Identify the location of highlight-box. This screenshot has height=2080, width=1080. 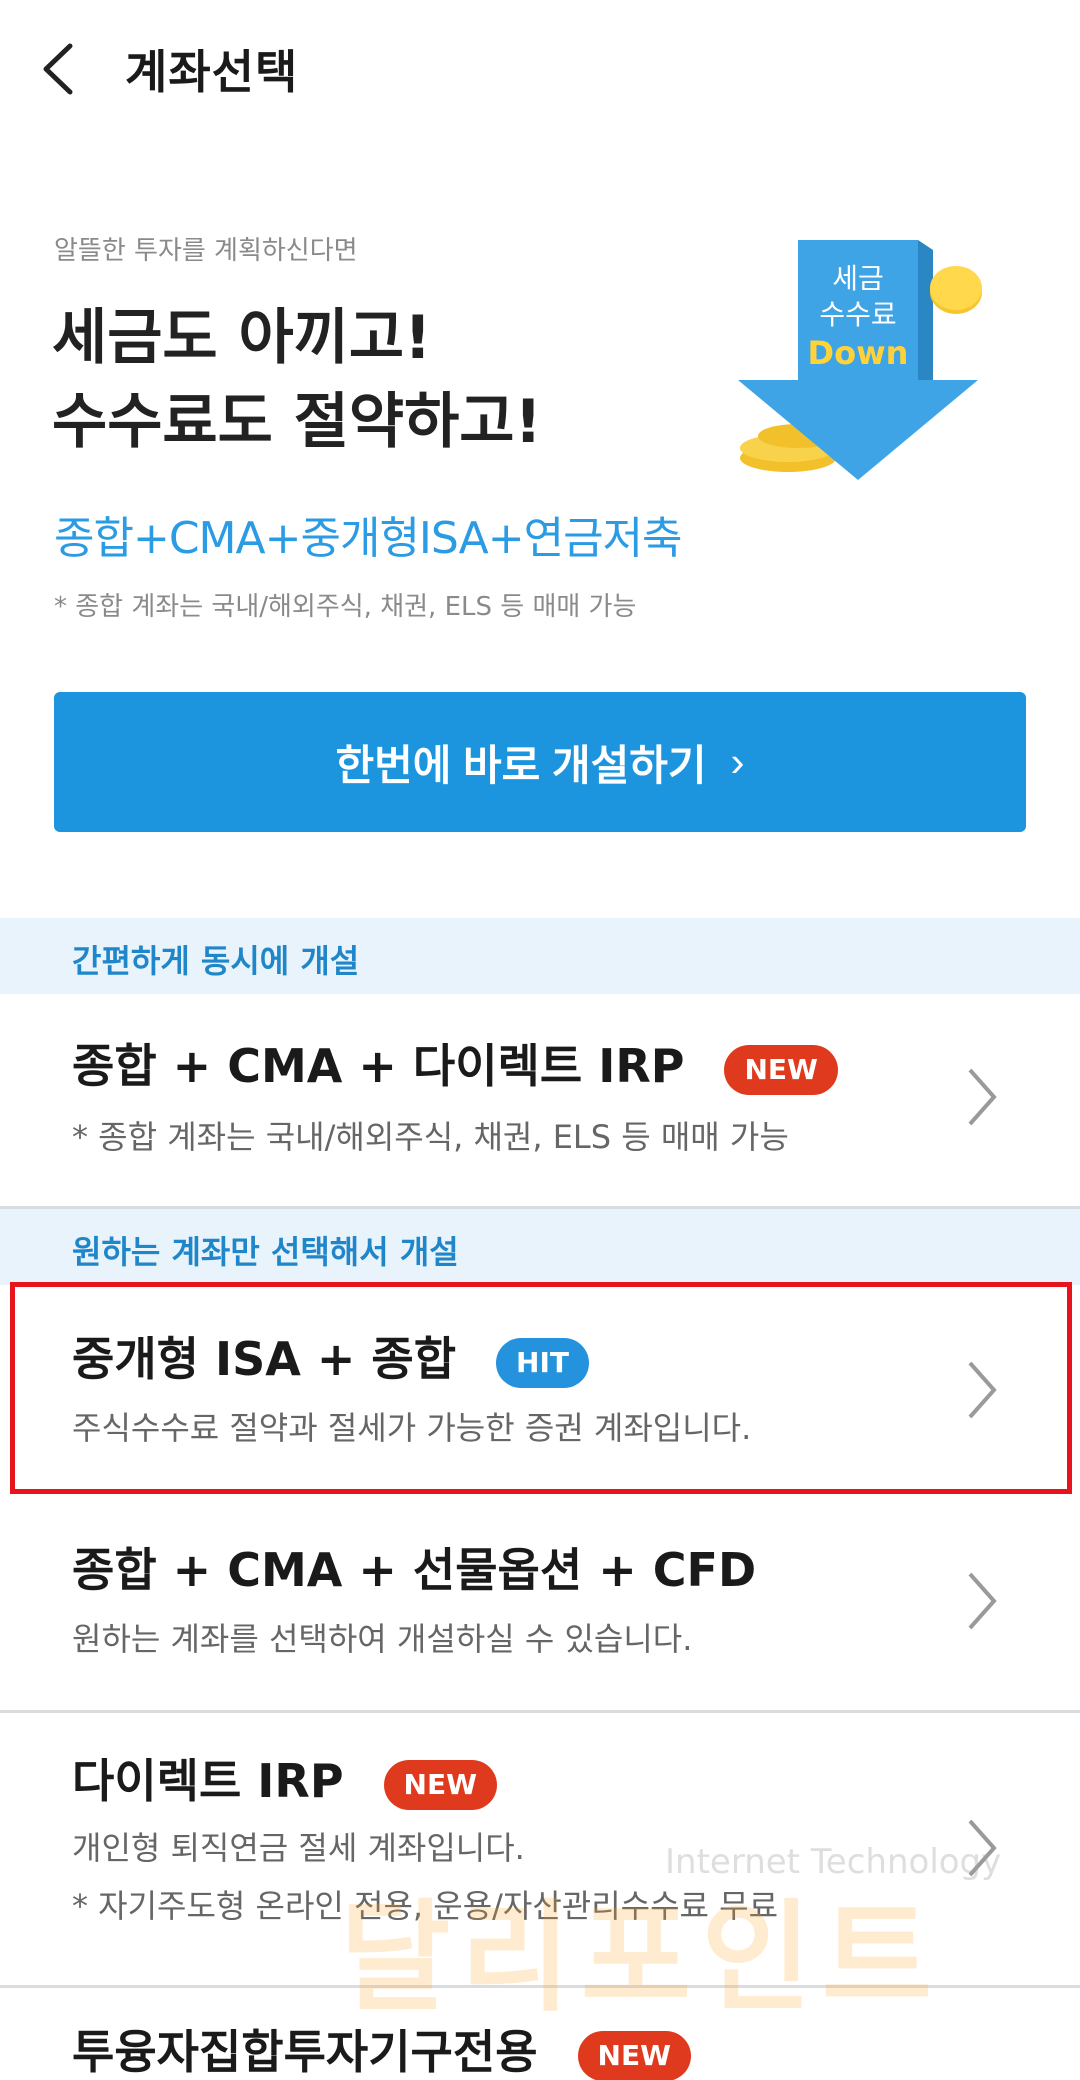
(541, 1388).